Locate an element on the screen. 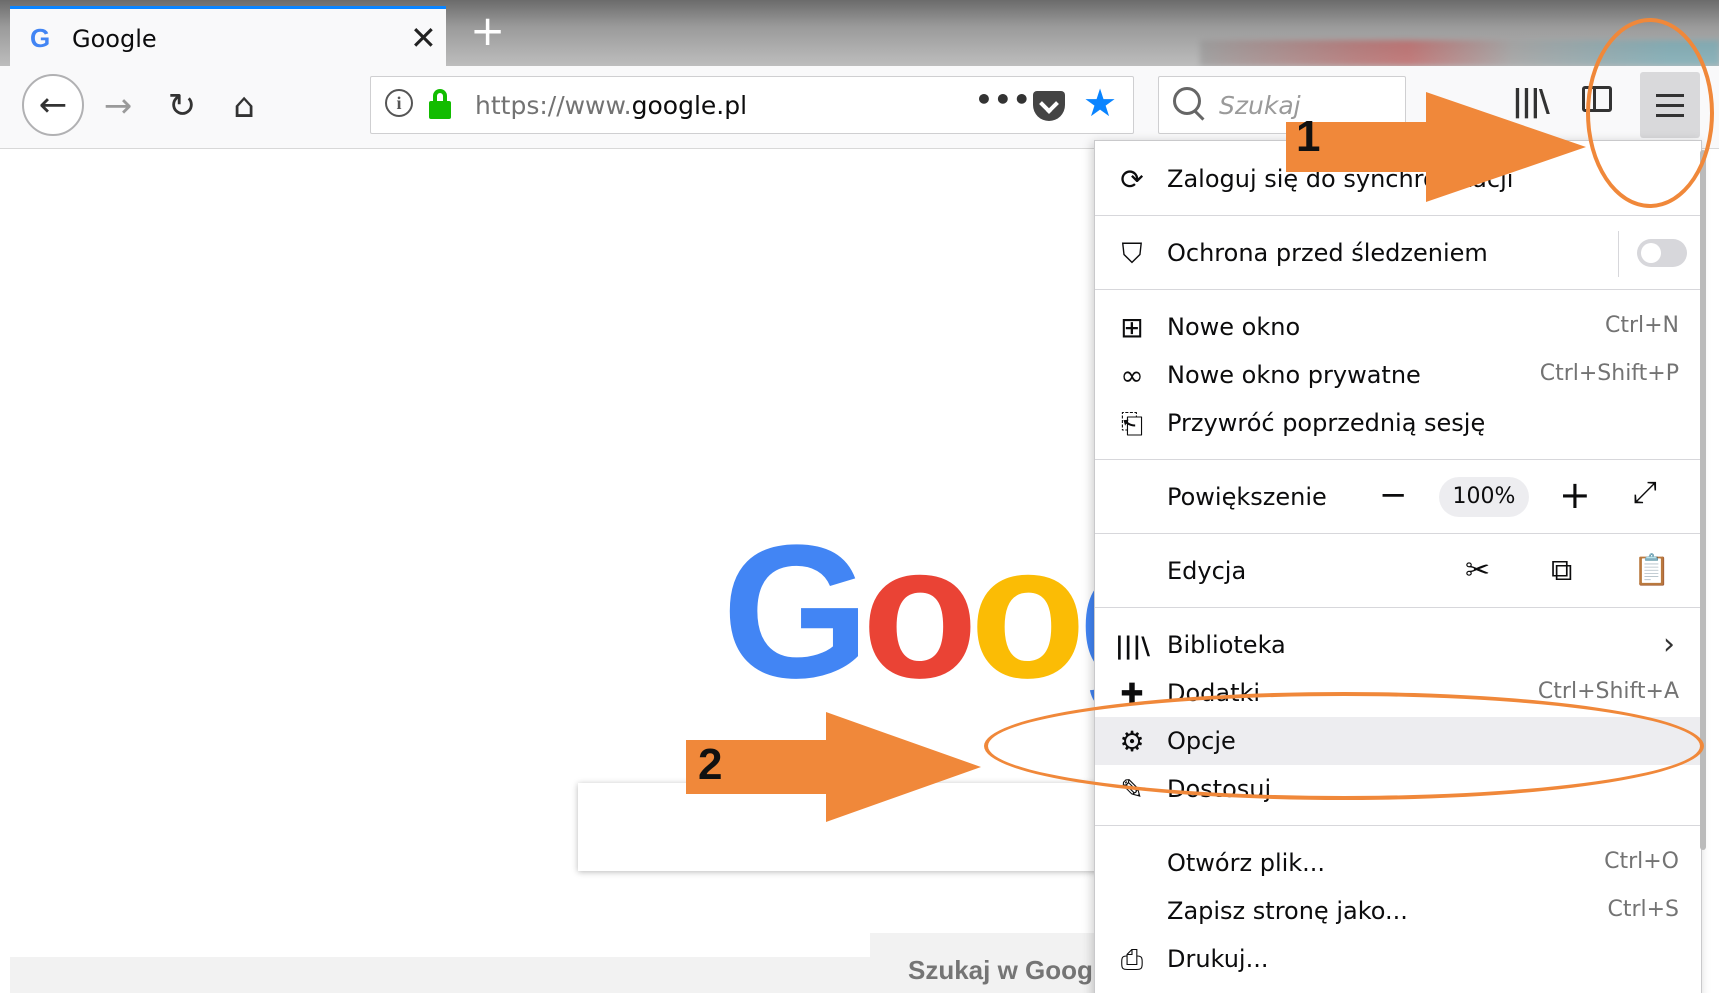  search-icon is located at coordinates (1187, 101).